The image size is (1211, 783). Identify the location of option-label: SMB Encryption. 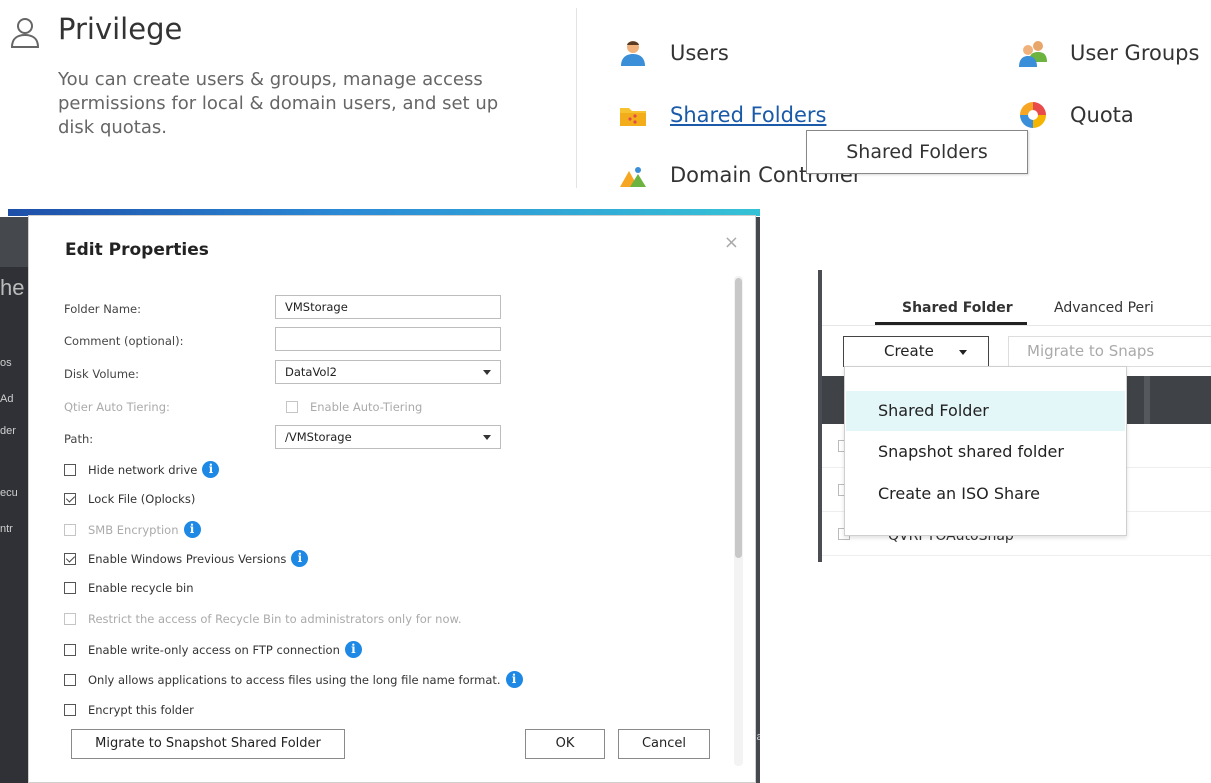
(133, 529).